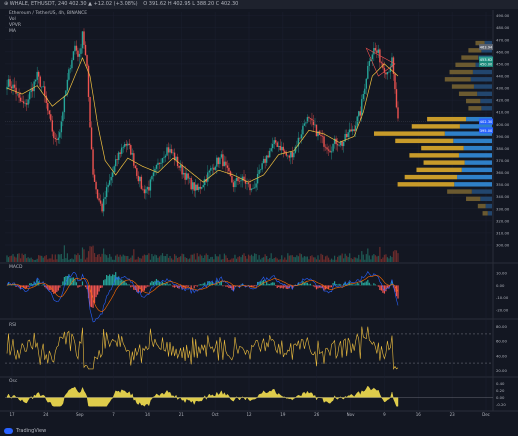  What do you see at coordinates (80, 414) in the screenshot?
I see `time-tick-label: Sep` at bounding box center [80, 414].